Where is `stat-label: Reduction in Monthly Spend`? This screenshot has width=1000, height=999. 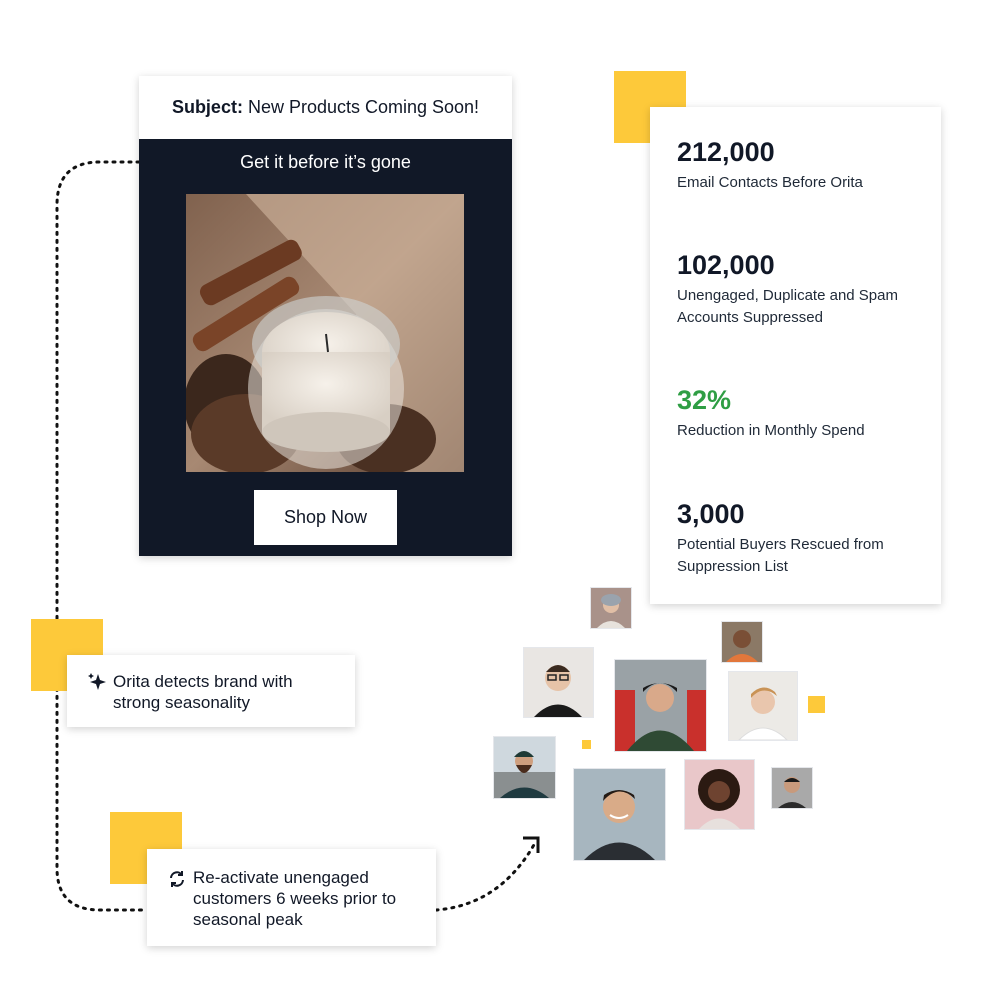 stat-label: Reduction in Monthly Spend is located at coordinates (771, 430).